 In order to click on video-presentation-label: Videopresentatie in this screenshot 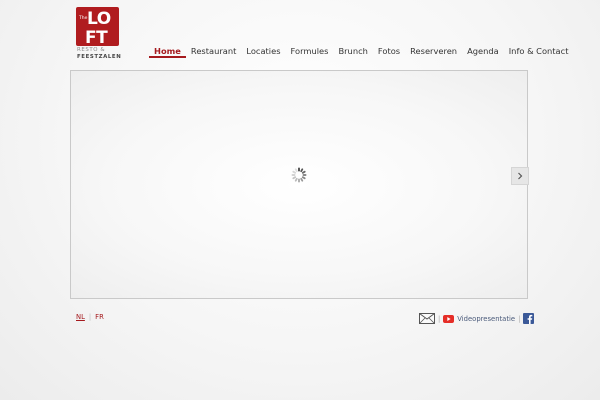, I will do `click(486, 318)`.